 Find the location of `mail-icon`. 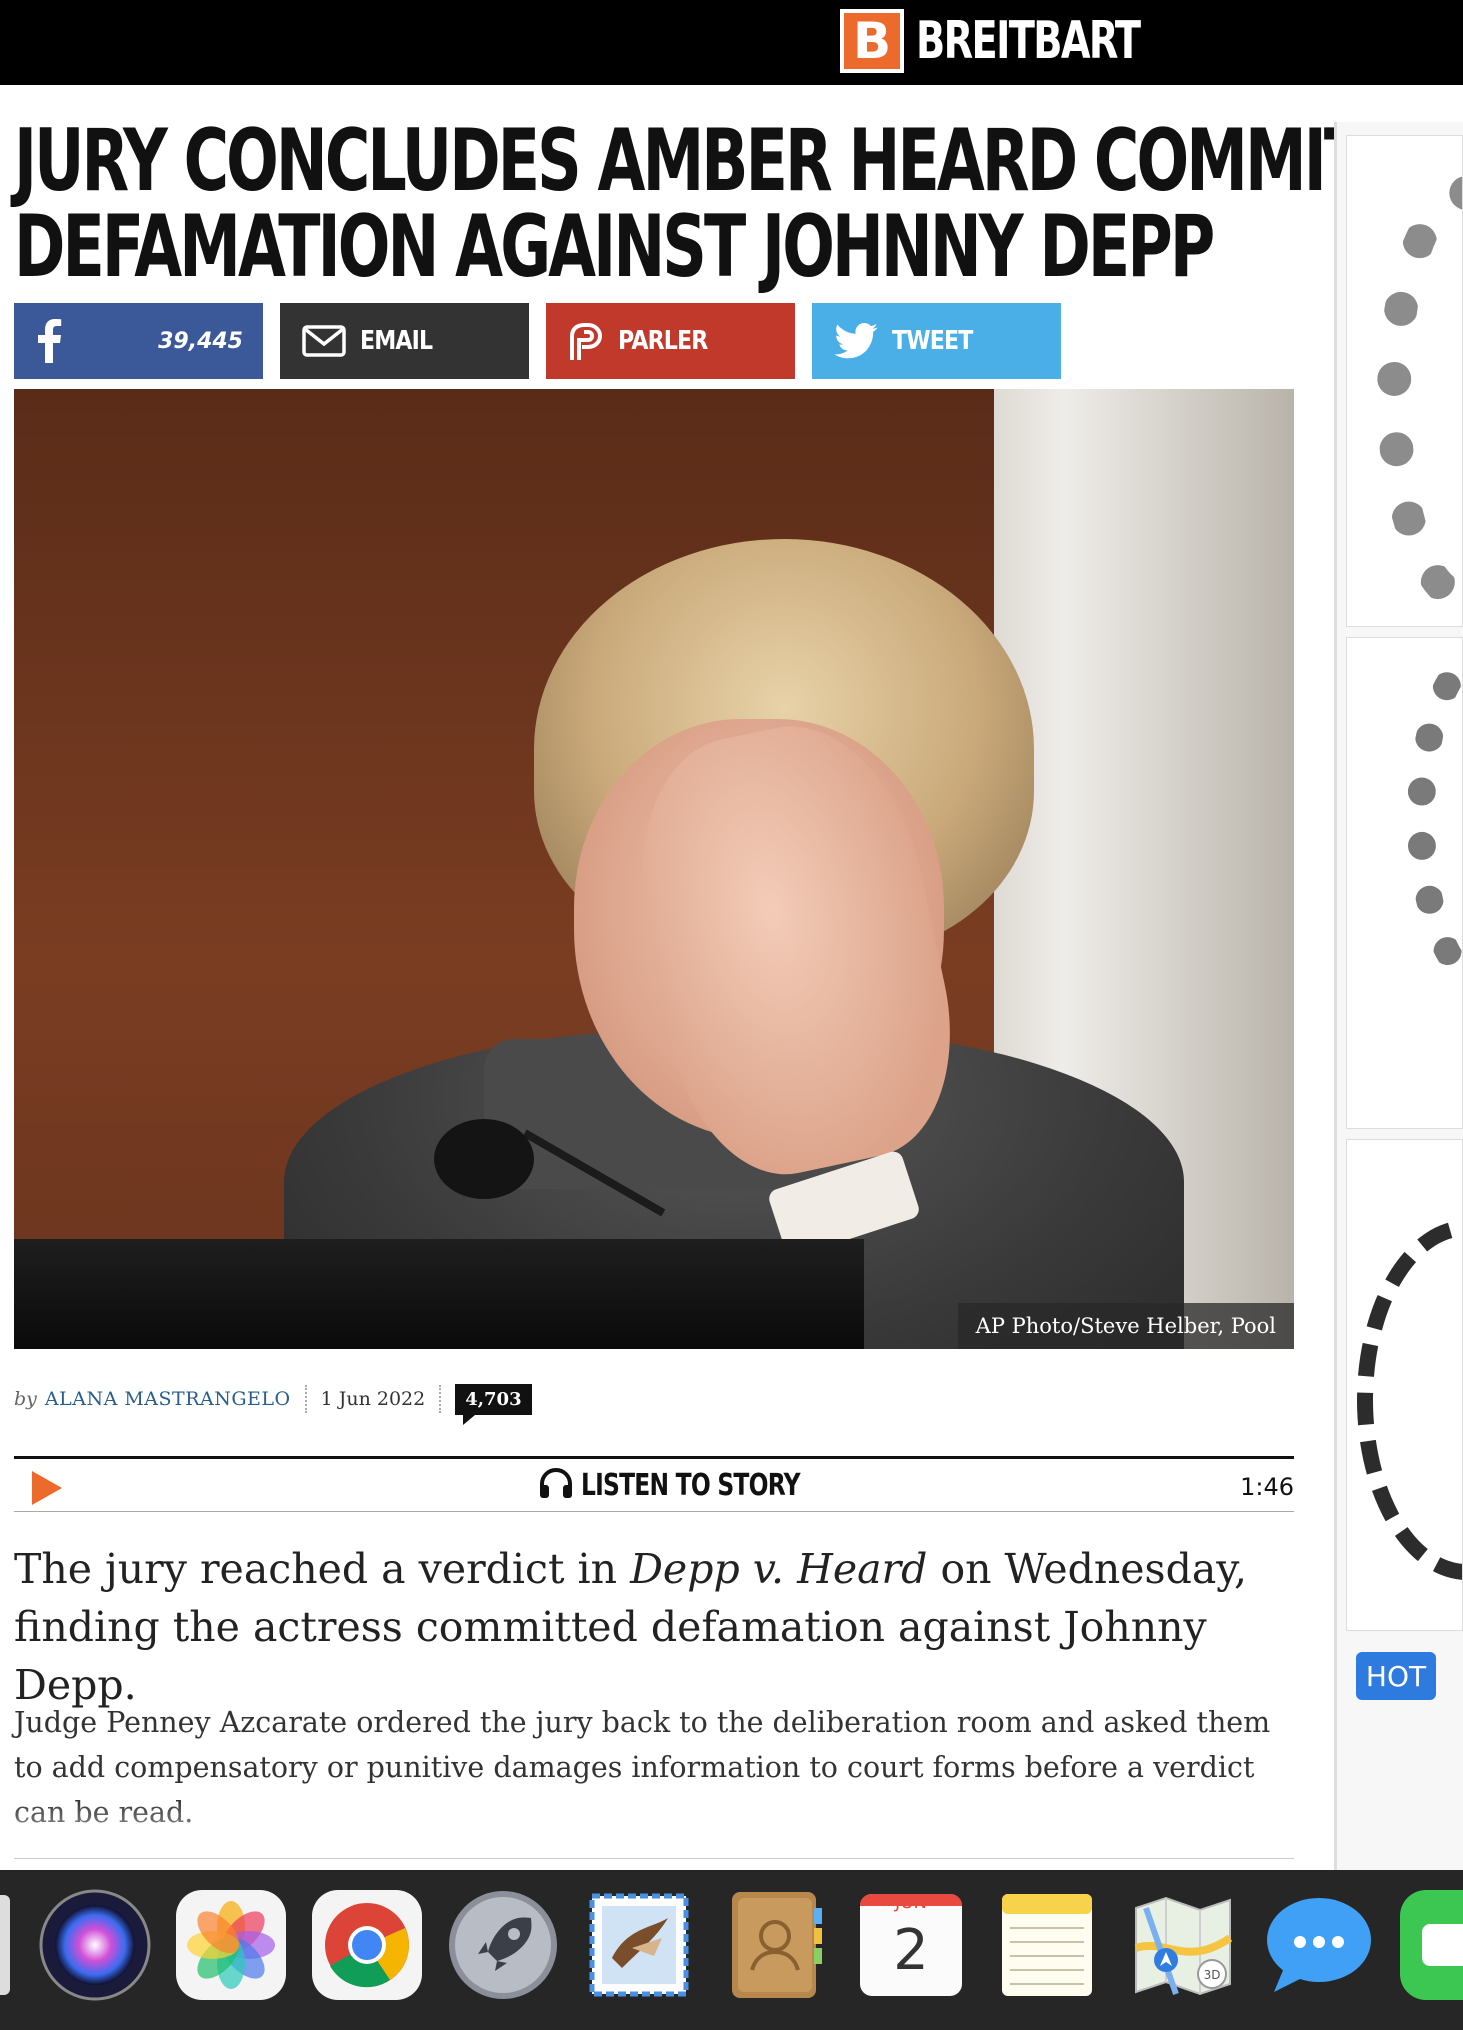

mail-icon is located at coordinates (639, 1945).